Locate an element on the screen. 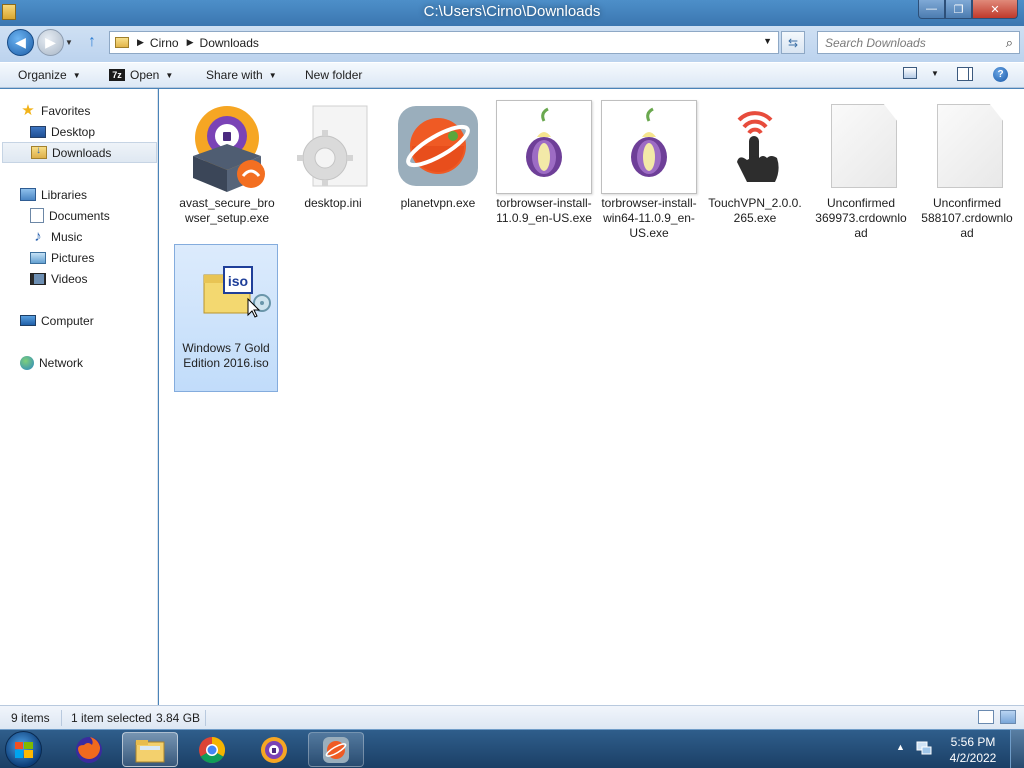 The height and width of the screenshot is (768, 1024). sidebar-item-label: Music is located at coordinates (67, 236).